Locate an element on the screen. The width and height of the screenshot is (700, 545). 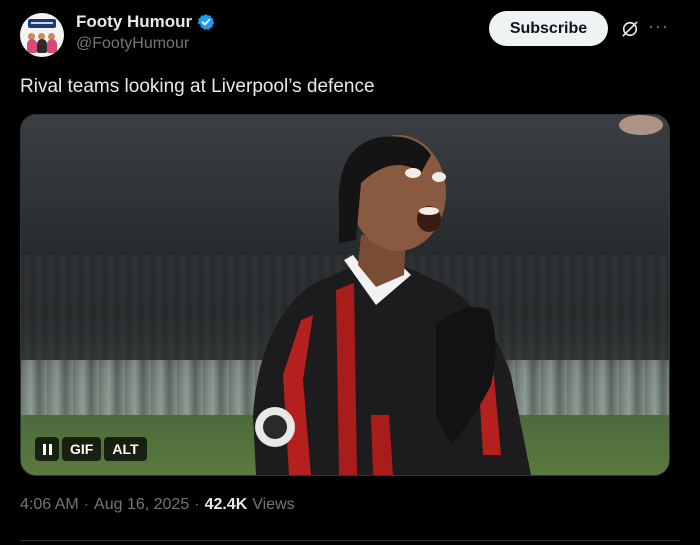
views-count: 42.4K is located at coordinates (226, 505).